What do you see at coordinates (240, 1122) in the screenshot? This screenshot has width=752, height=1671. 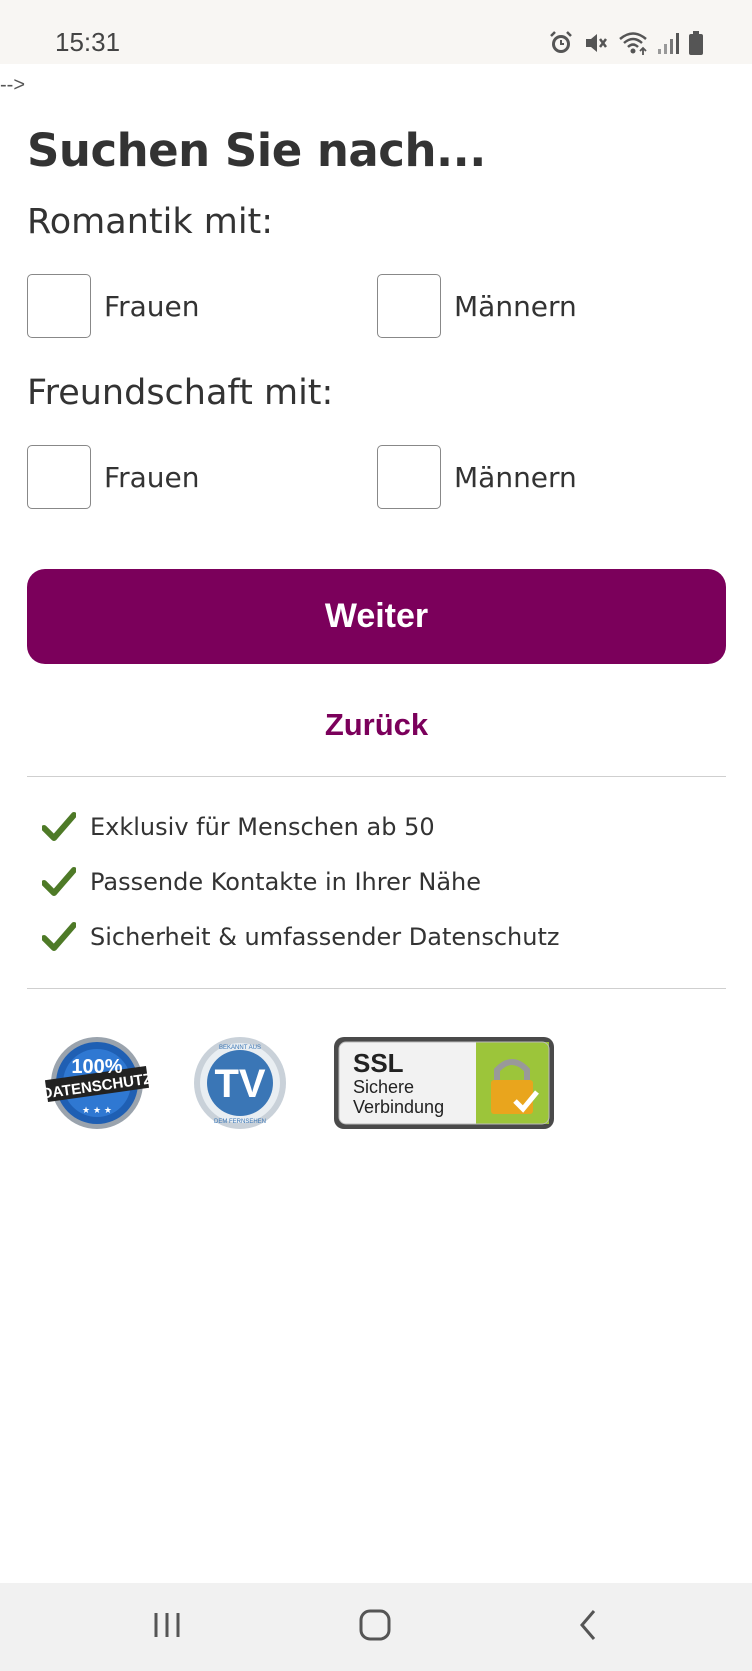 I see `tv-badge-ring-bottom: DEM FERNSEHEN` at bounding box center [240, 1122].